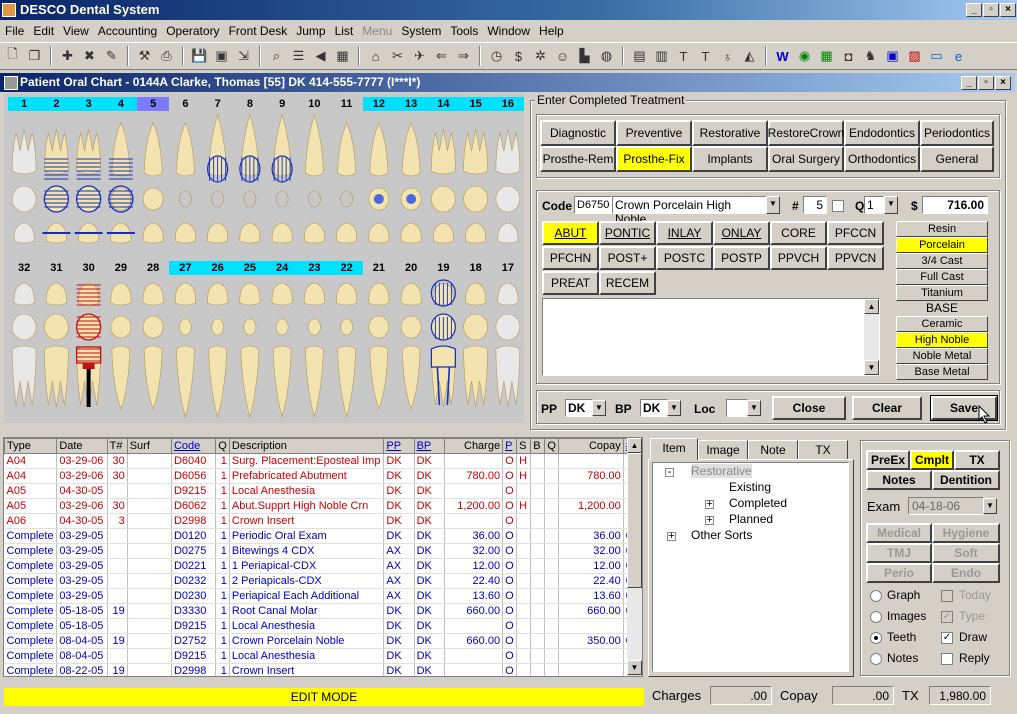 The height and width of the screenshot is (714, 1017). Describe the element at coordinates (639, 56) in the screenshot. I see `ledger-icon: ▤` at that location.